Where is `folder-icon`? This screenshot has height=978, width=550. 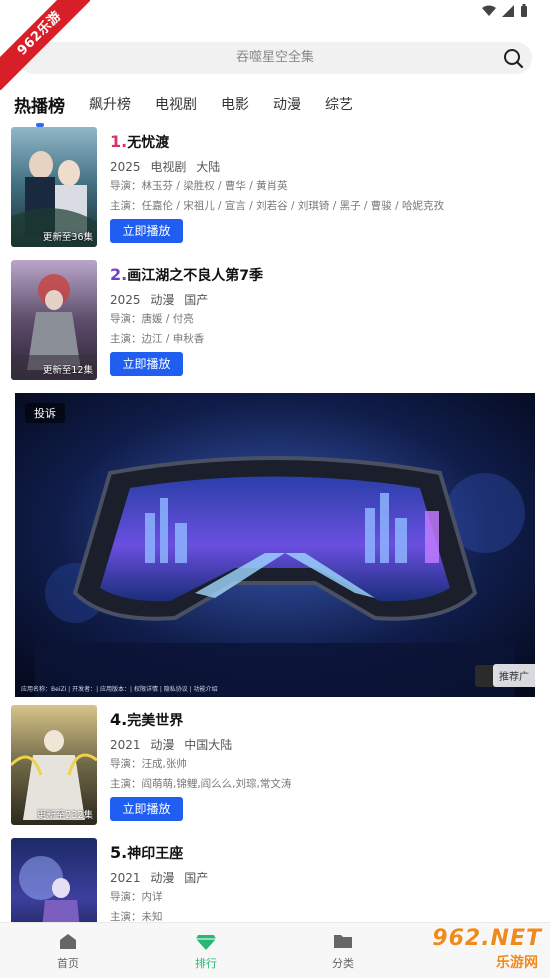 folder-icon is located at coordinates (343, 941).